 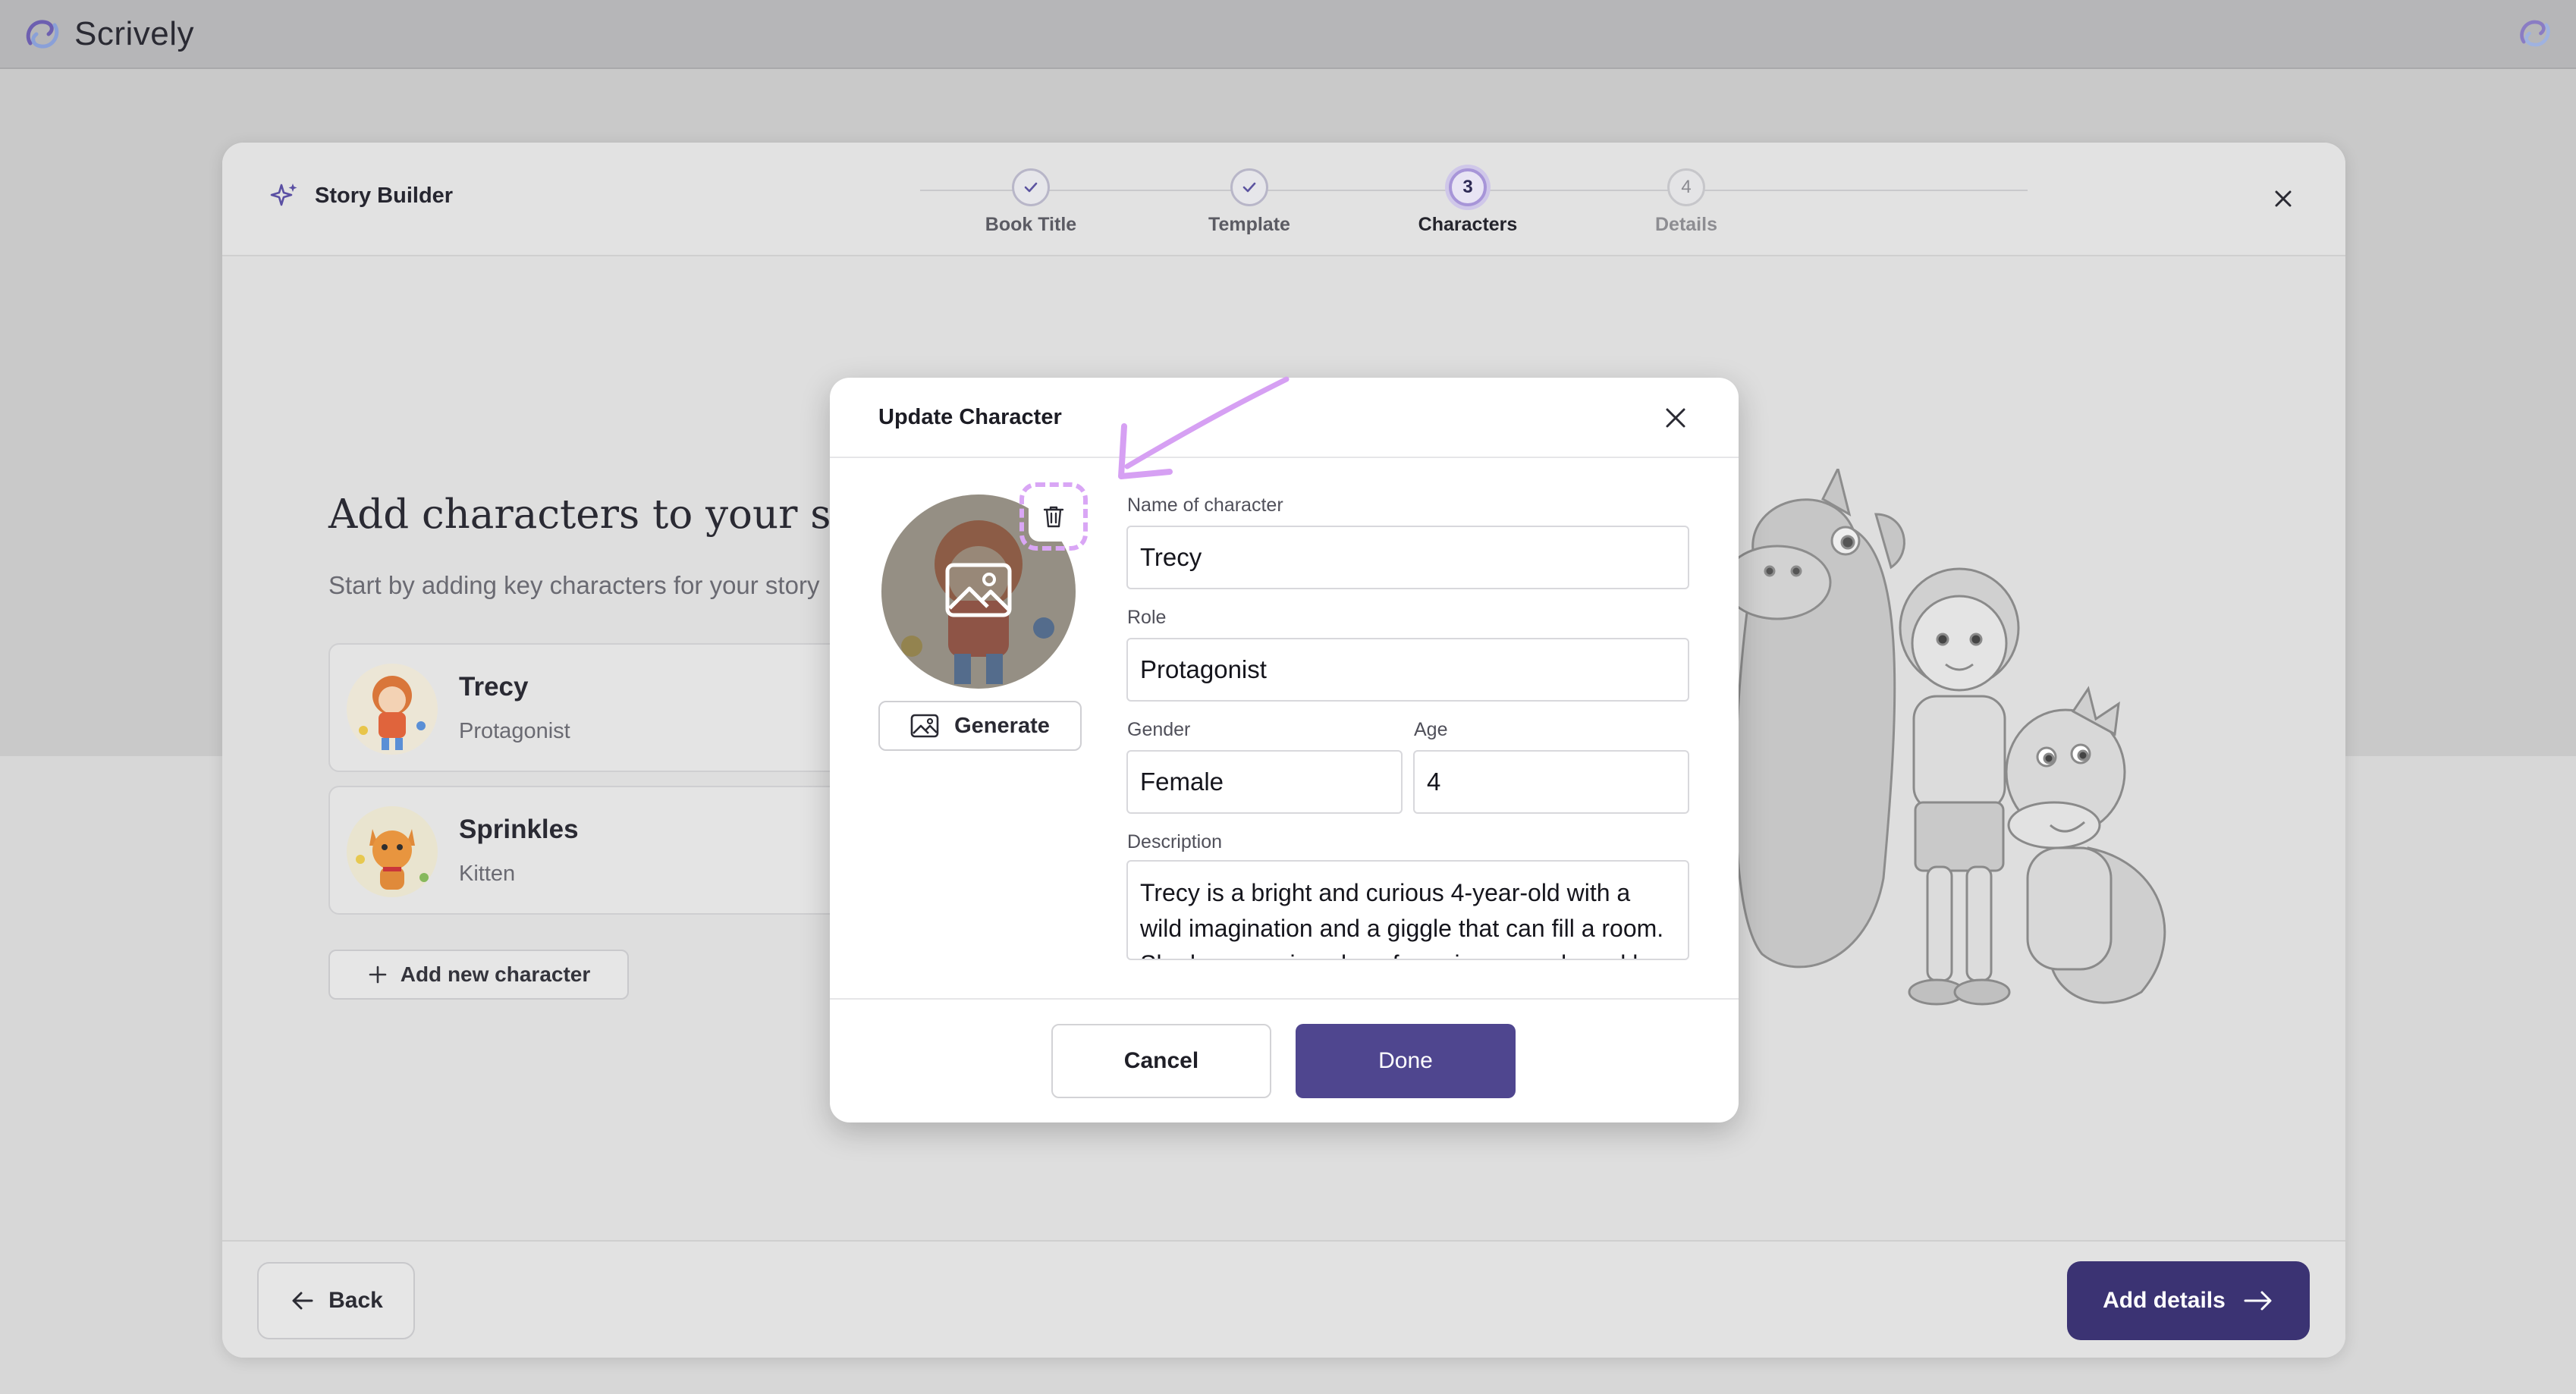 I want to click on step-details: 4 Details, so click(x=1686, y=202).